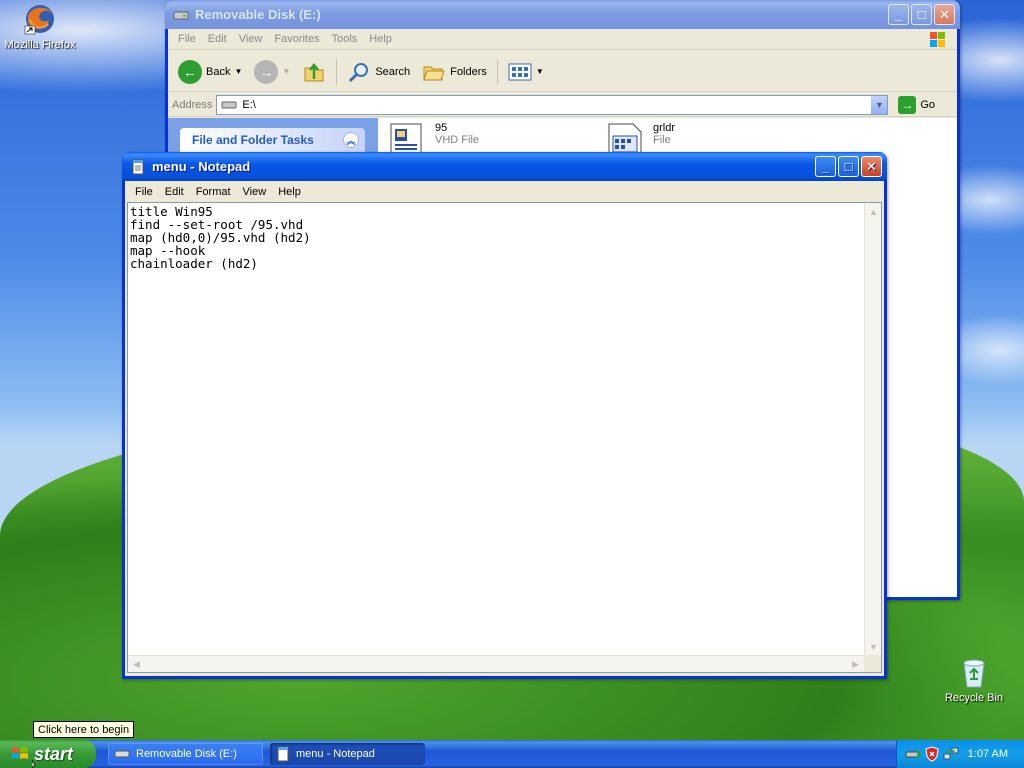 The image size is (1024, 768). I want to click on file-type: VHD File, so click(457, 140).